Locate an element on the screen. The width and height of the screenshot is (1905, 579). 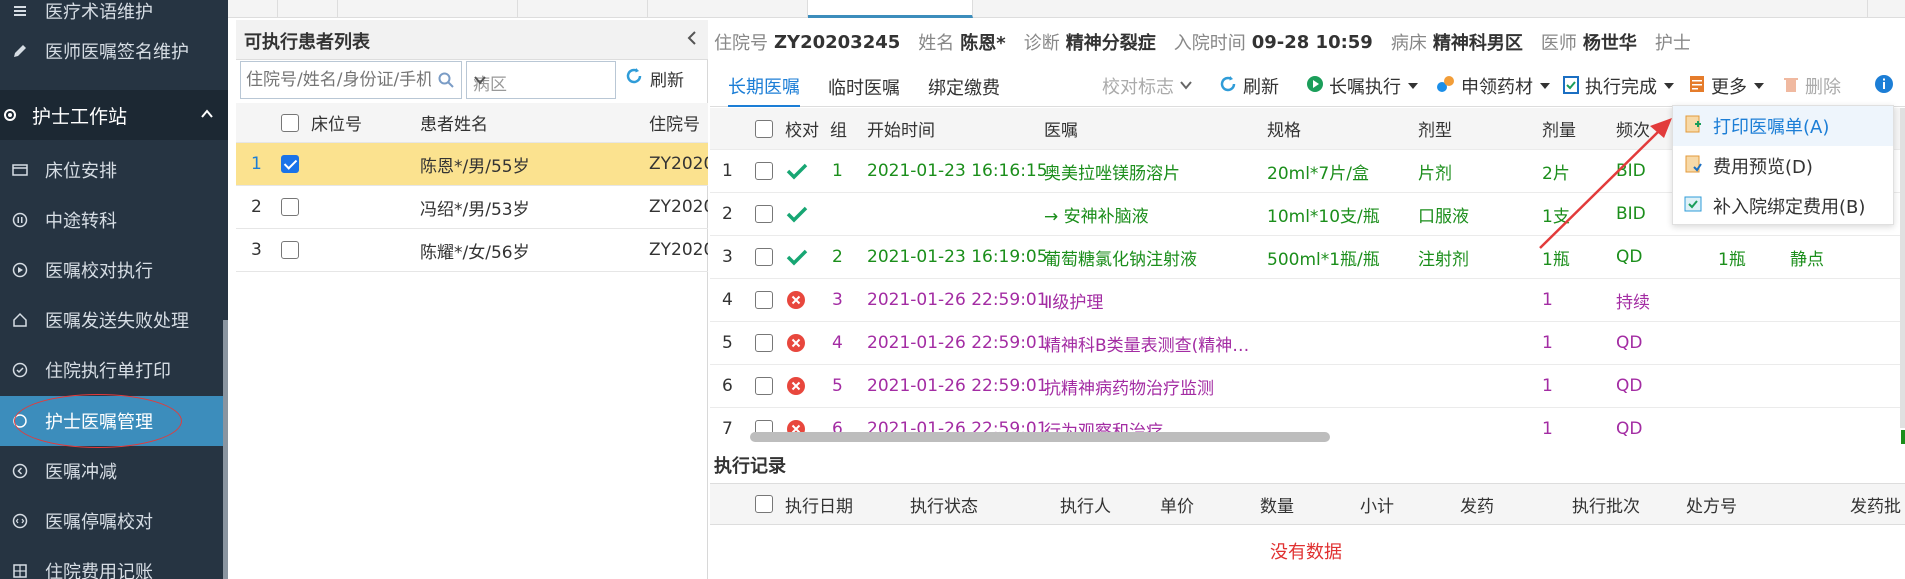
refresh-label: 刷新 is located at coordinates (667, 81).